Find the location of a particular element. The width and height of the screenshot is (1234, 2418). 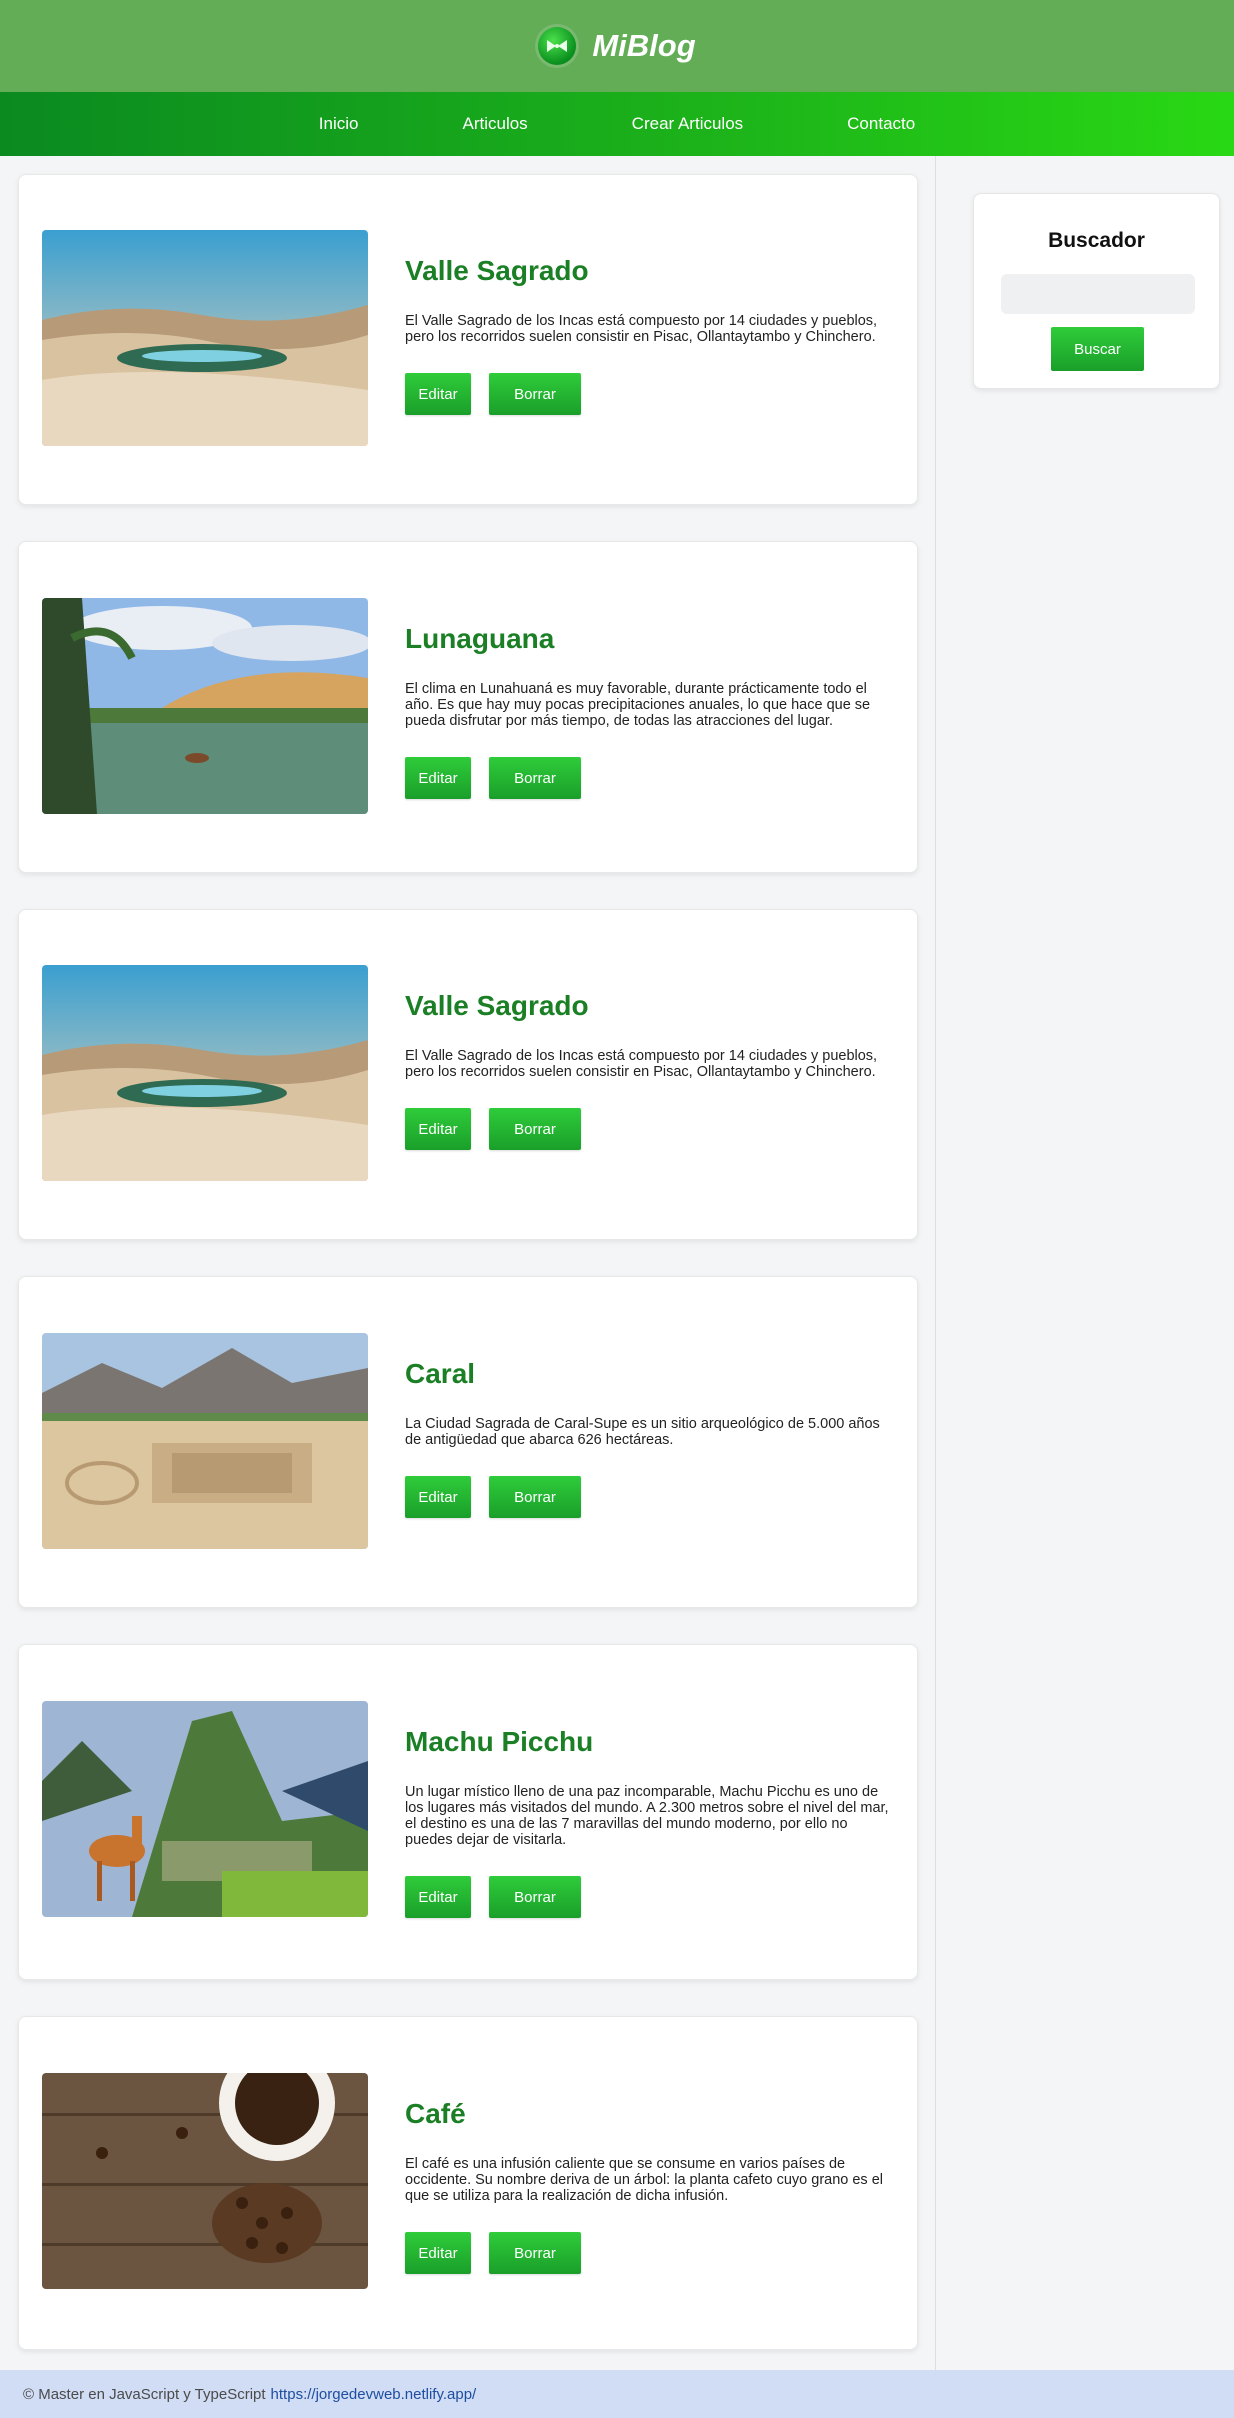

article-title: Lunaguana is located at coordinates (648, 639).